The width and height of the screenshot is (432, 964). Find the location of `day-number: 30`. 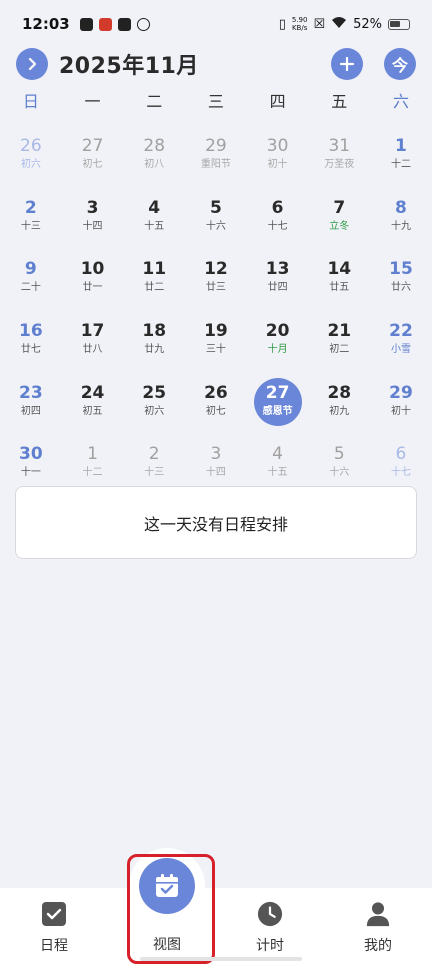

day-number: 30 is located at coordinates (277, 146).